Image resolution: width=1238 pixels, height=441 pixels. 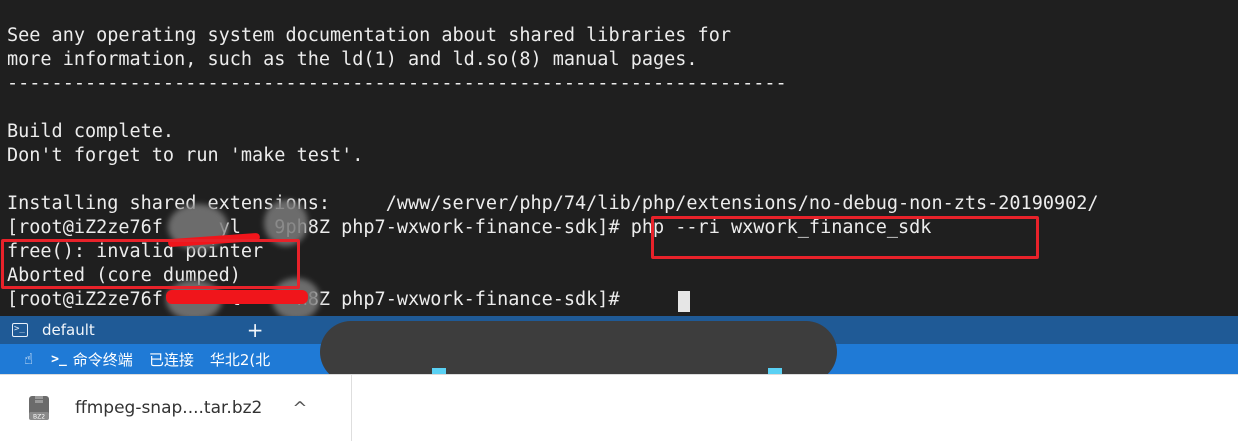 I want to click on terminal-line: Don't forget to run 'make test'., so click(x=185, y=155).